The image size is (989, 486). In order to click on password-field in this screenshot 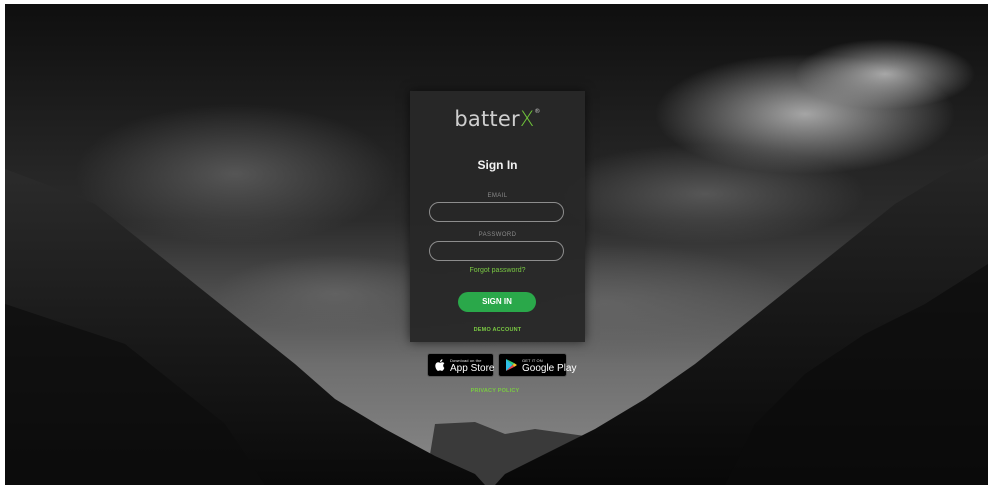, I will do `click(496, 251)`.